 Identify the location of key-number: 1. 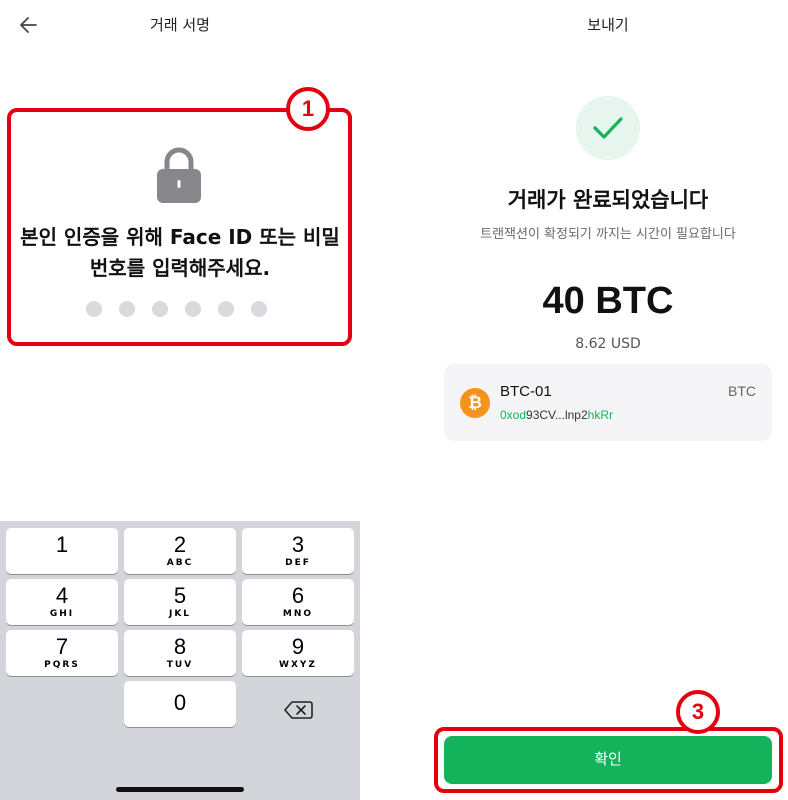
(62, 544).